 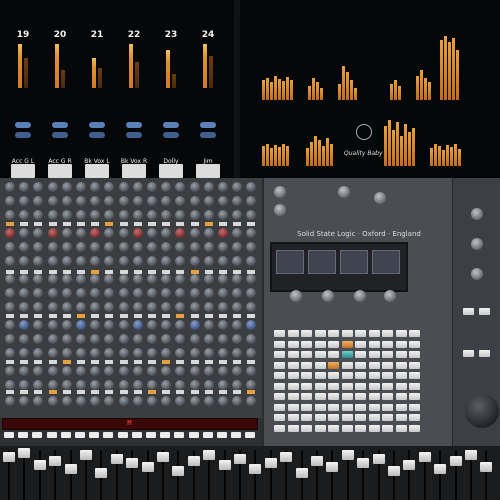 What do you see at coordinates (477, 274) in the screenshot?
I see `control-knob` at bounding box center [477, 274].